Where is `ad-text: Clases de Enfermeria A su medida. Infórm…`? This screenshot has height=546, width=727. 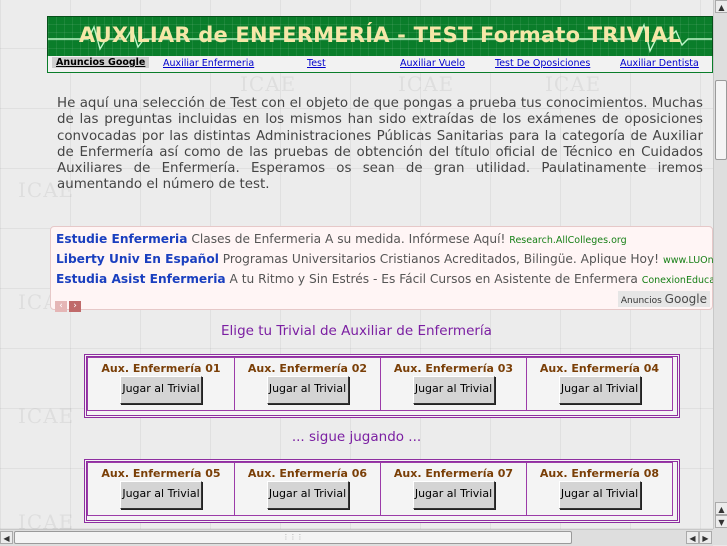 ad-text: Clases de Enfermeria A su medida. Infórm… is located at coordinates (348, 239).